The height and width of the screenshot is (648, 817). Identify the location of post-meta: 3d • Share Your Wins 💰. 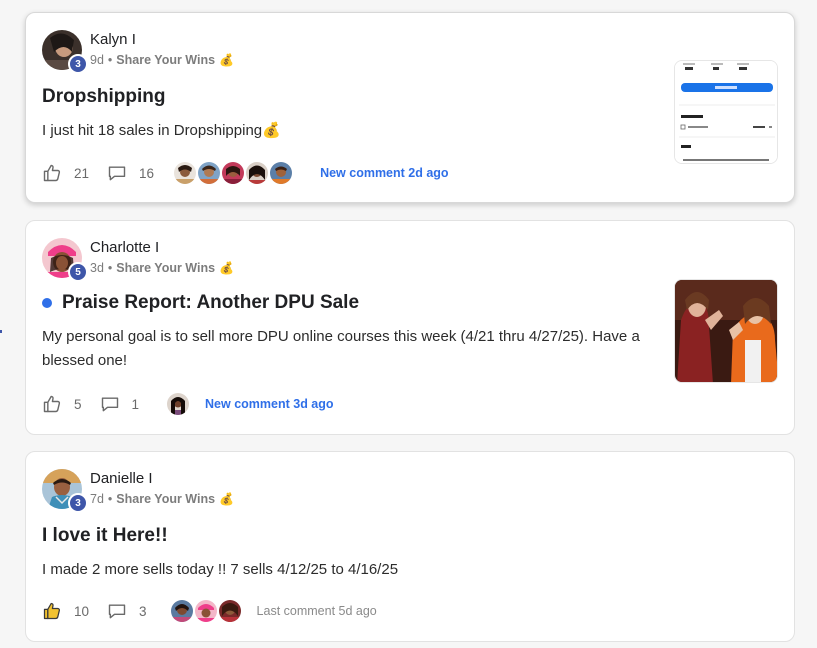
(162, 268).